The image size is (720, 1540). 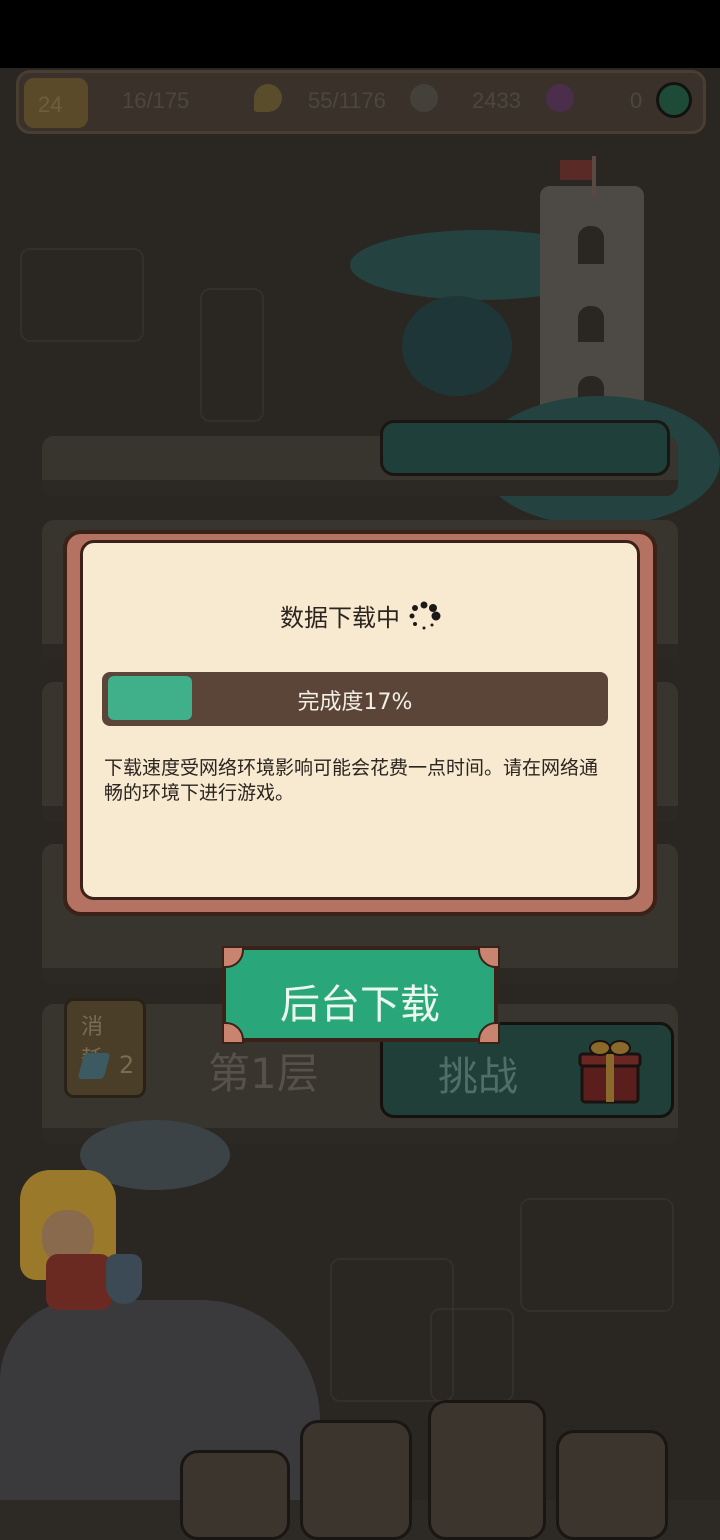 I want to click on hero-body, so click(x=79, y=1282).